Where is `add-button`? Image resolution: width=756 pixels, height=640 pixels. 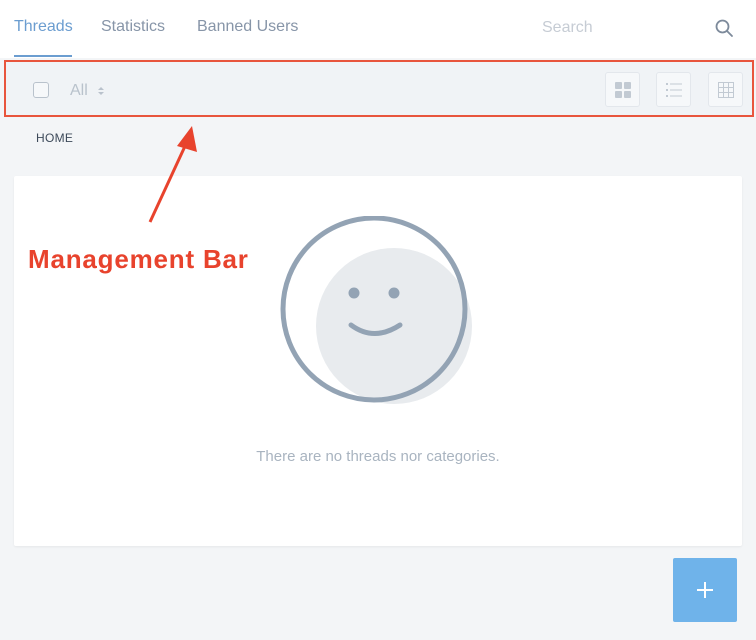
add-button is located at coordinates (705, 590).